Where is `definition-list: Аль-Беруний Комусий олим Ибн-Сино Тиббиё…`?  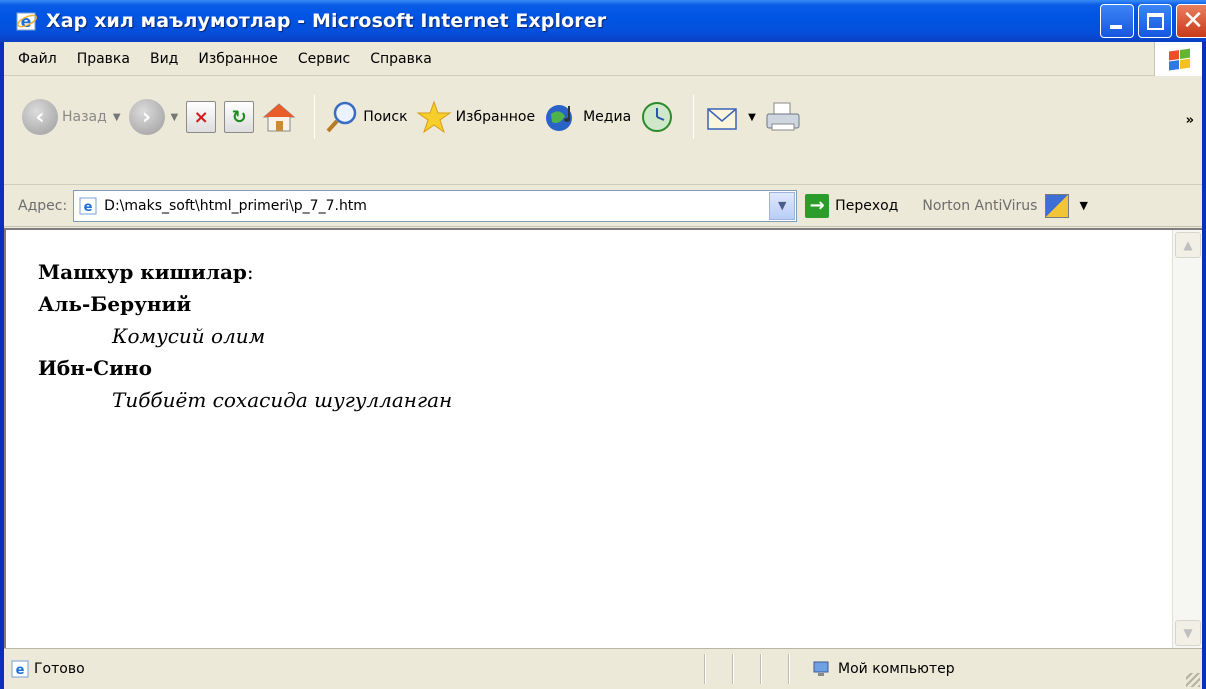
definition-list: Аль-Беруний Комусий олим Ибн-Сино Тиббиё… is located at coordinates (245, 352).